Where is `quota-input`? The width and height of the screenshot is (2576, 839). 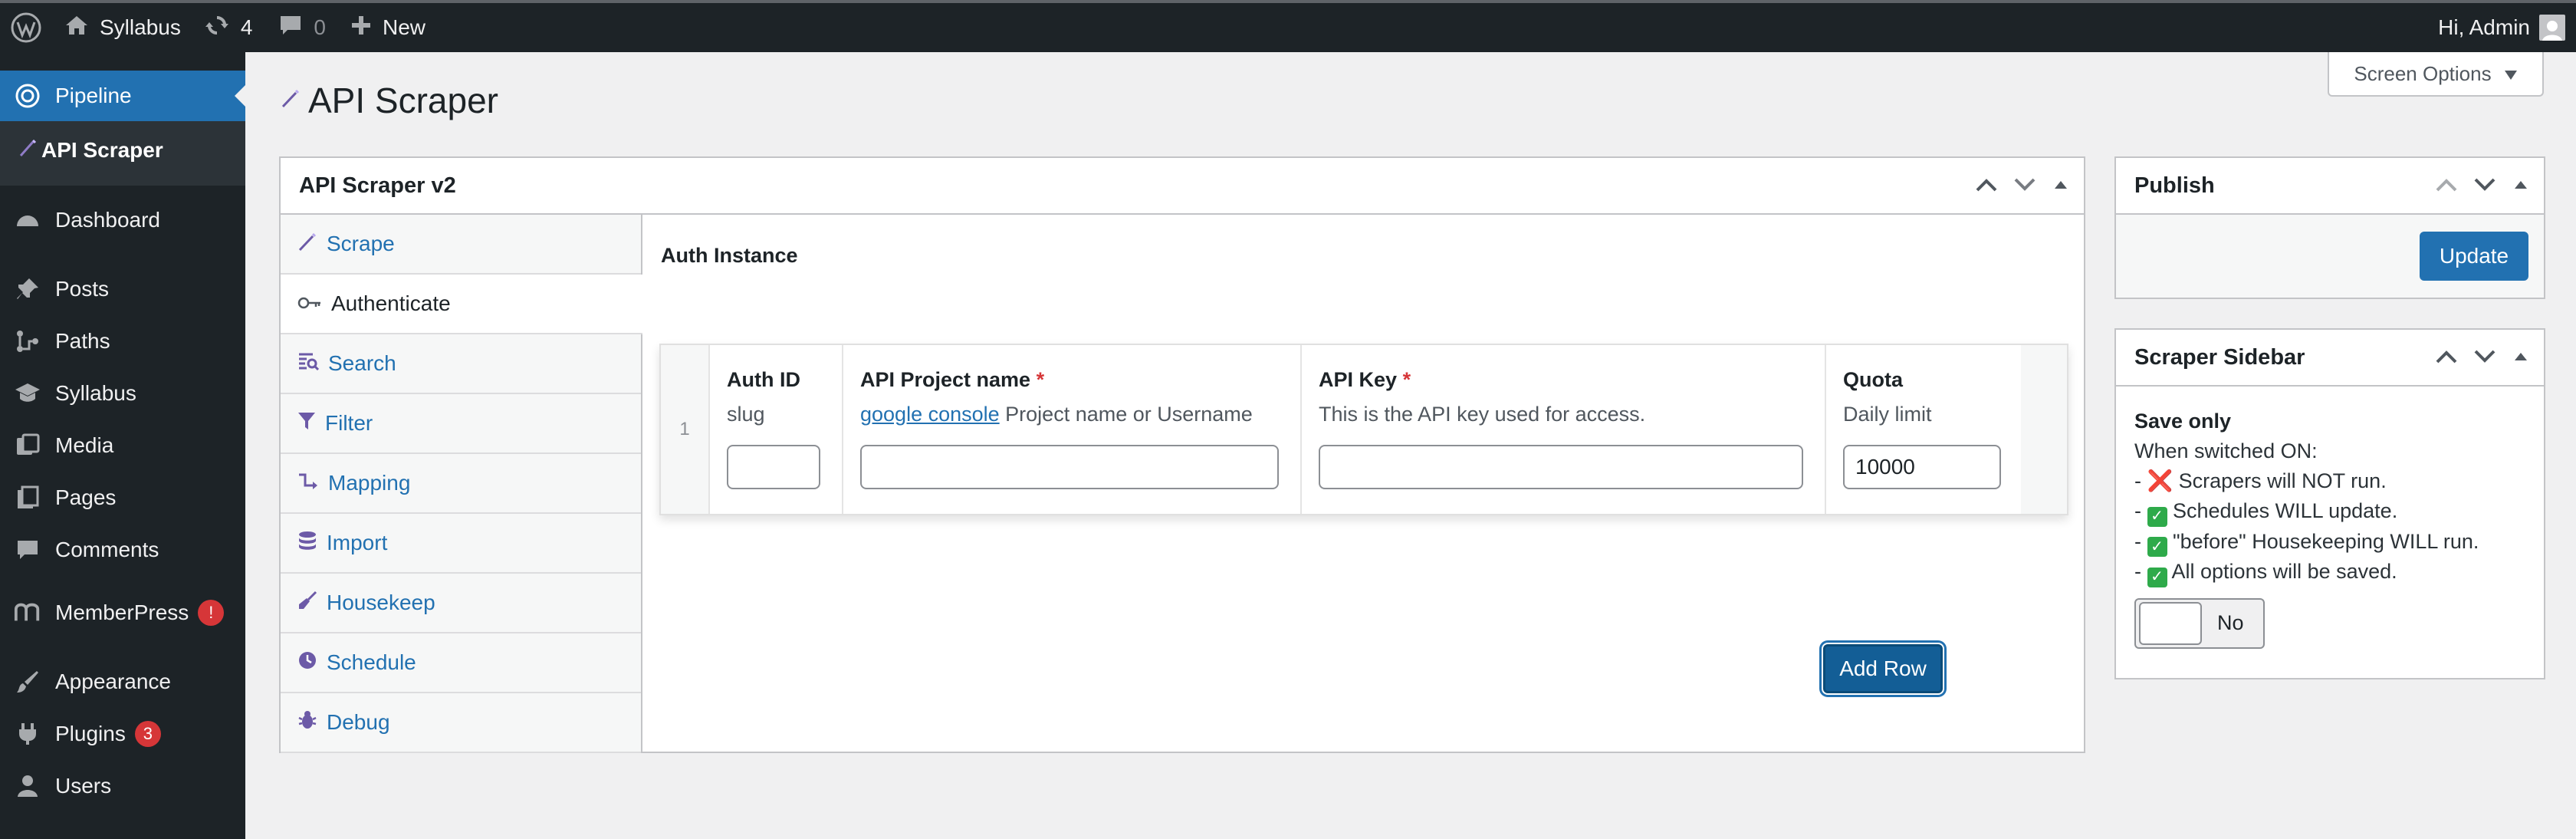
quota-input is located at coordinates (1922, 467).